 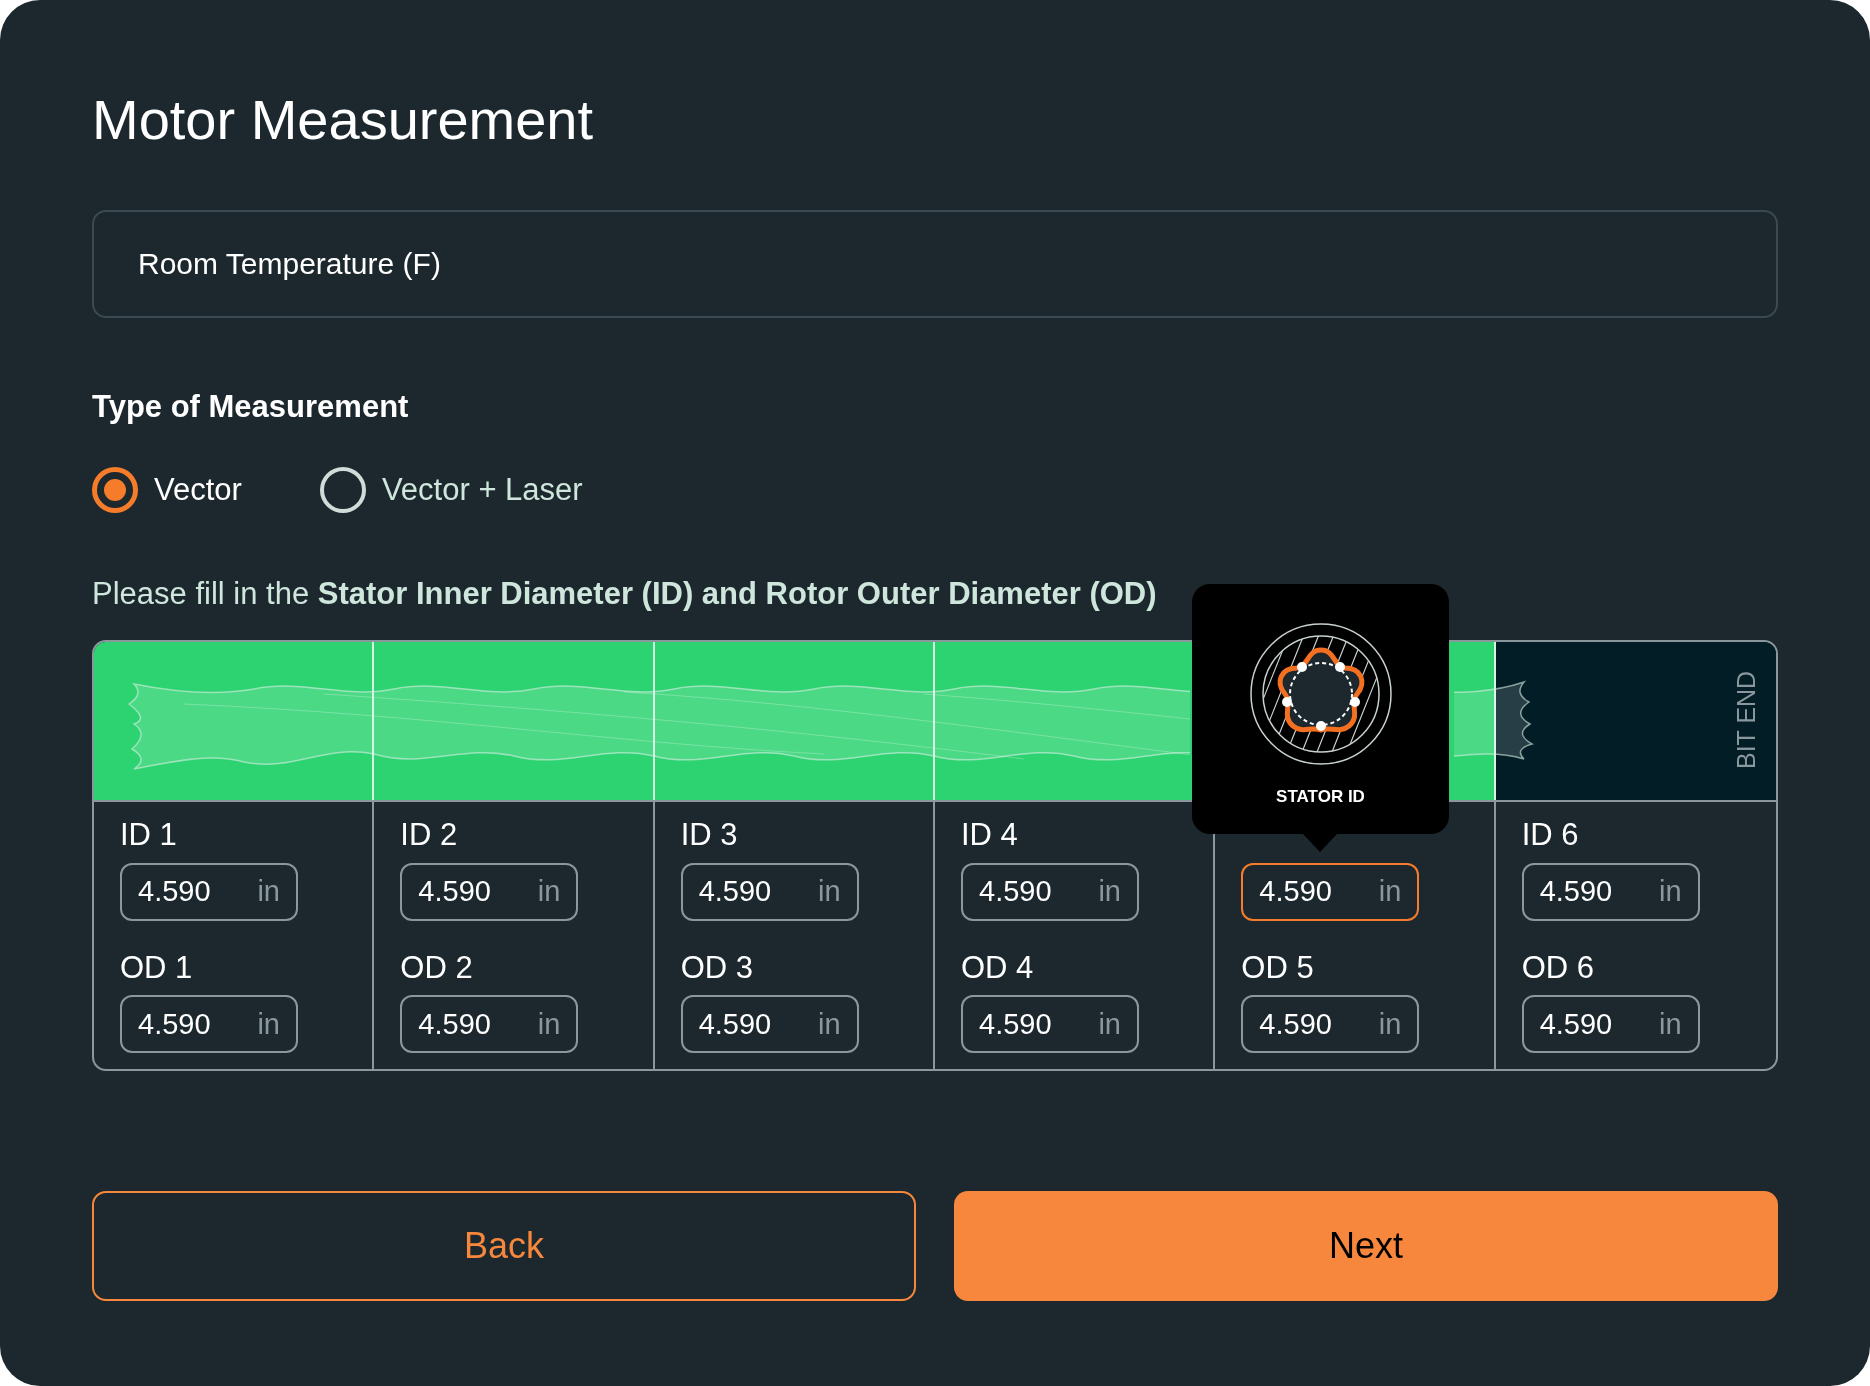 I want to click on od-label: OD 3, so click(x=716, y=967).